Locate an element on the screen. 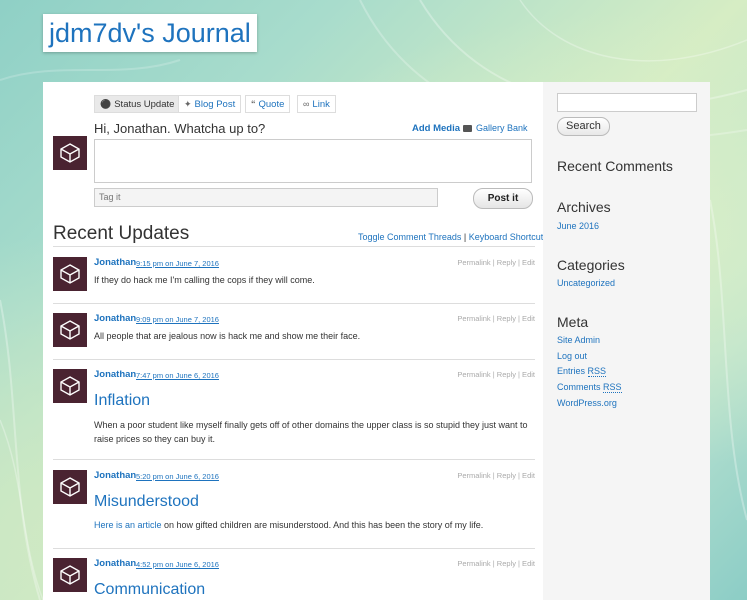 This screenshot has width=747, height=600. tag-input: Tag it is located at coordinates (266, 197).